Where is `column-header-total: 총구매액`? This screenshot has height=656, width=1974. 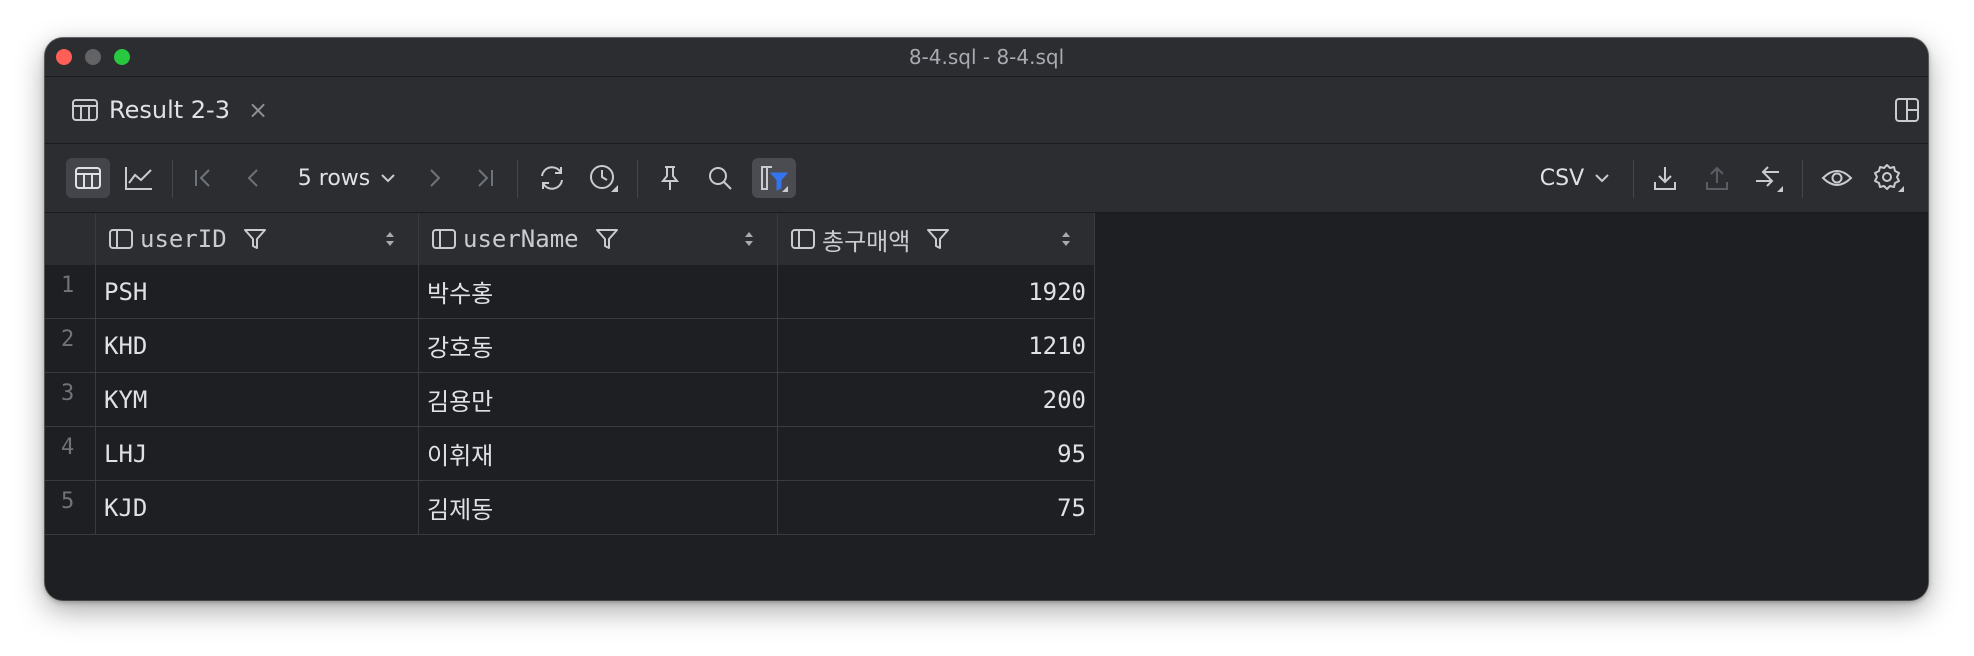
column-header-total: 총구매액 is located at coordinates (936, 239).